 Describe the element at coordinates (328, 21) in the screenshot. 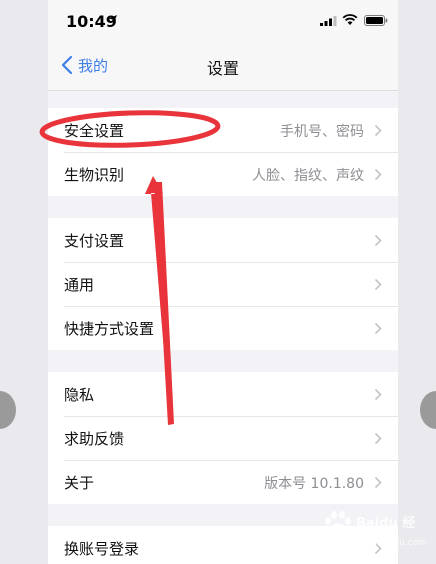

I see `cellular-signal-icon` at that location.